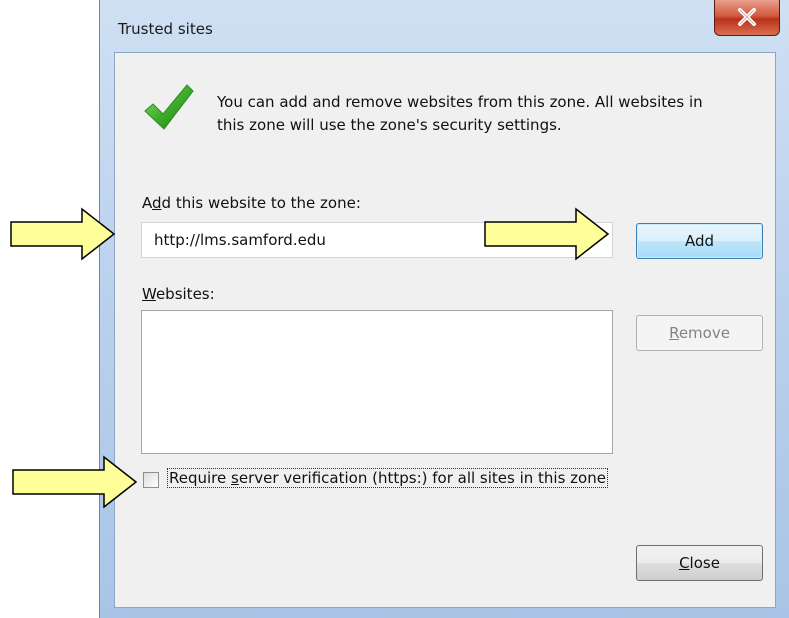 The width and height of the screenshot is (789, 618). What do you see at coordinates (377, 382) in the screenshot?
I see `websites-list` at bounding box center [377, 382].